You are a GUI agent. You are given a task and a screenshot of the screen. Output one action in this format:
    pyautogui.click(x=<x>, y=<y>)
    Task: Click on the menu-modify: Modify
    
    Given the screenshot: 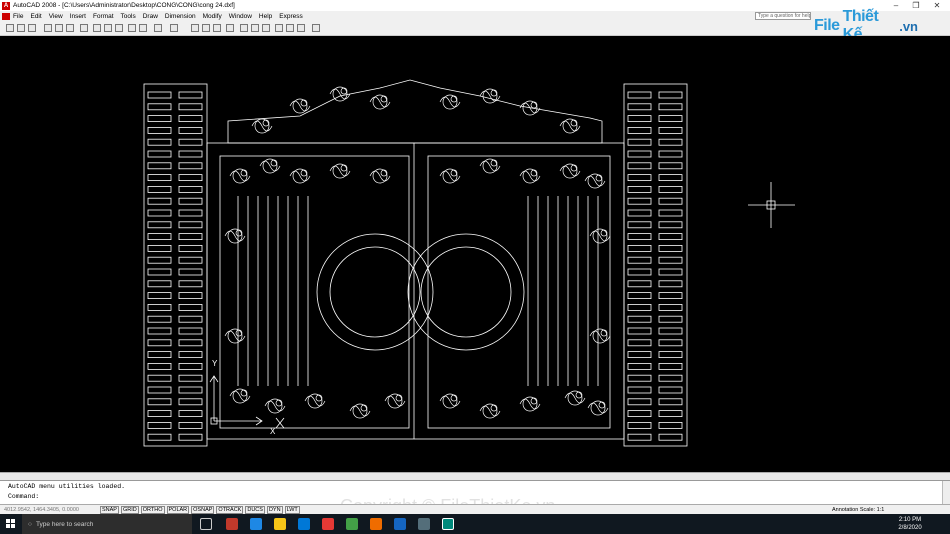 What is the action you would take?
    pyautogui.click(x=212, y=16)
    